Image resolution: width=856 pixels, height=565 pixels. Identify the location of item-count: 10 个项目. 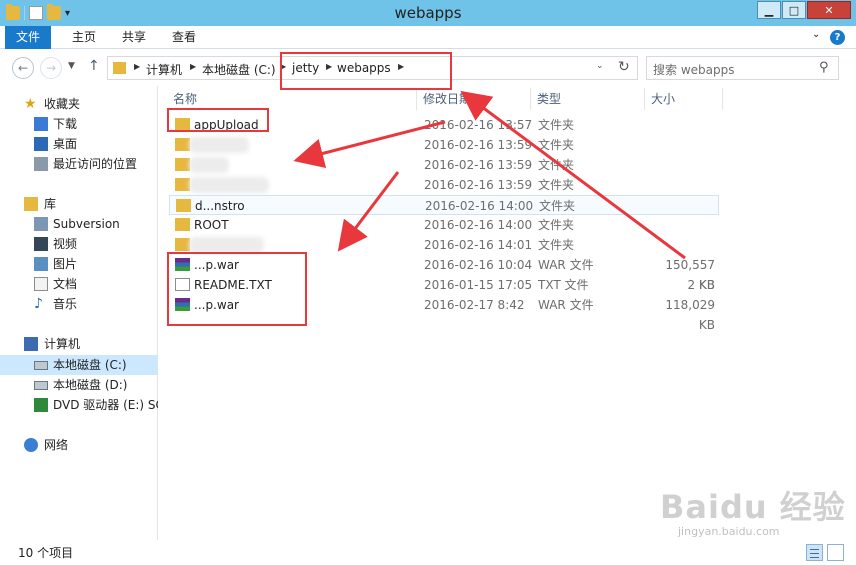
(46, 553).